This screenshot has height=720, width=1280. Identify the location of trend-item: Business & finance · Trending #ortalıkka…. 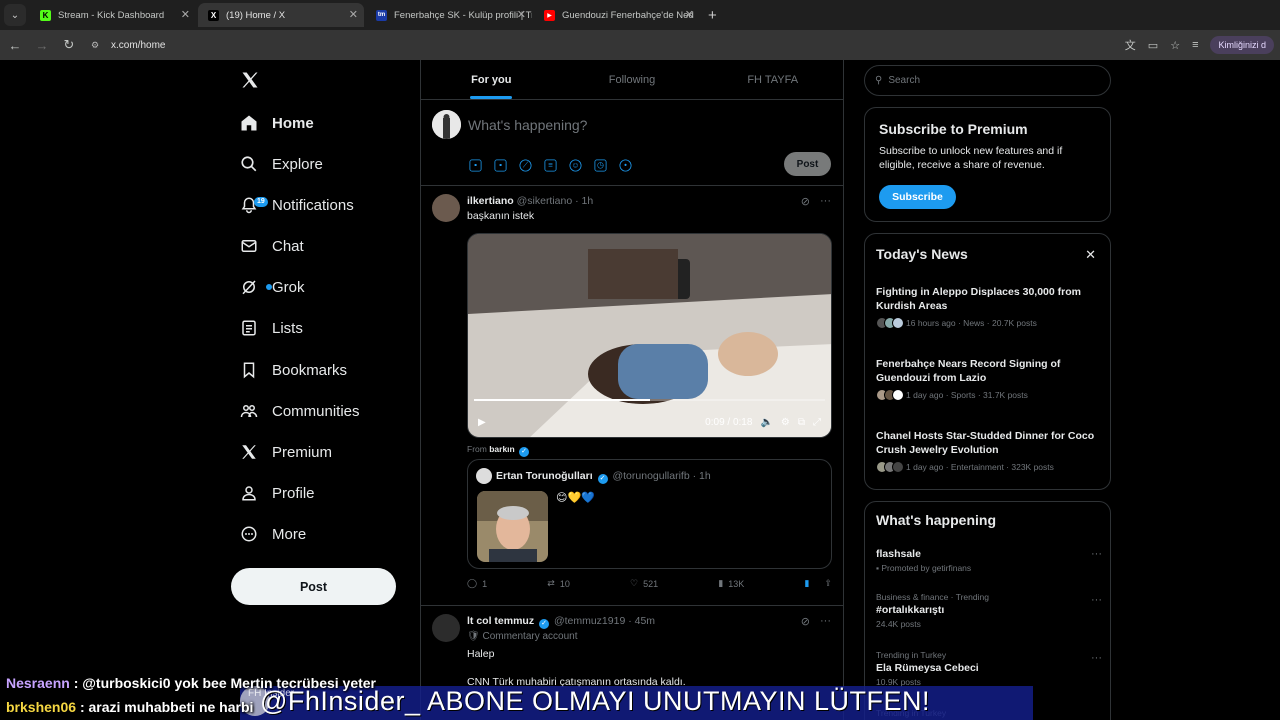
(989, 610).